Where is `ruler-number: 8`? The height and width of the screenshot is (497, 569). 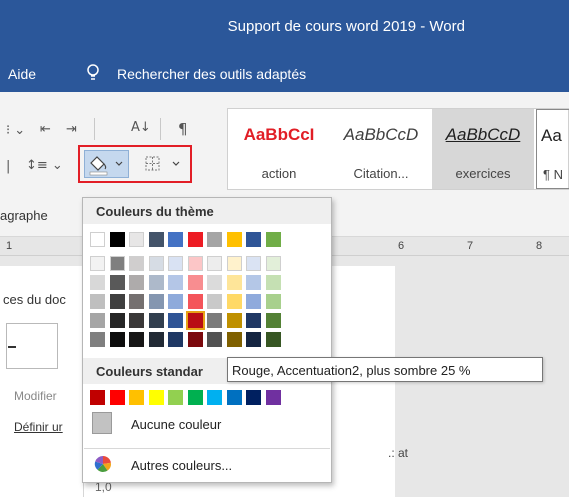 ruler-number: 8 is located at coordinates (539, 246).